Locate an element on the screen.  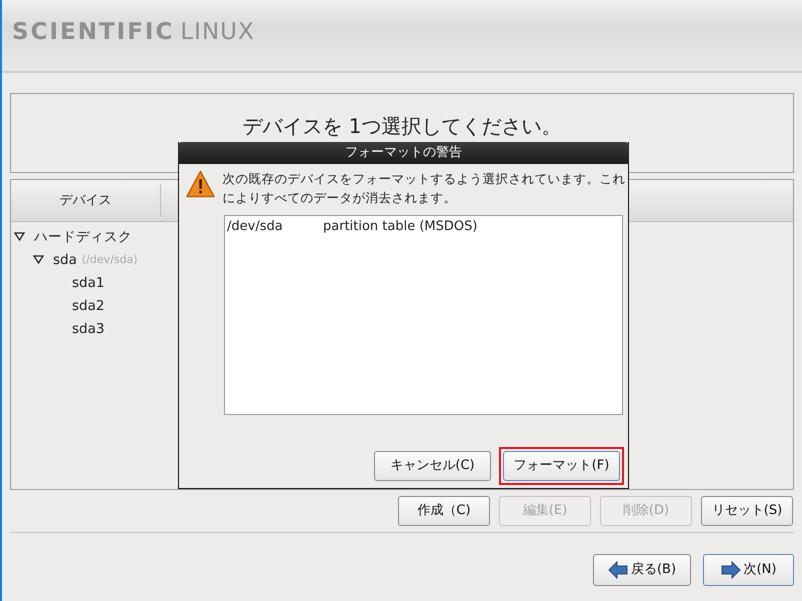
category-label: ハードディスク is located at coordinates (83, 236).